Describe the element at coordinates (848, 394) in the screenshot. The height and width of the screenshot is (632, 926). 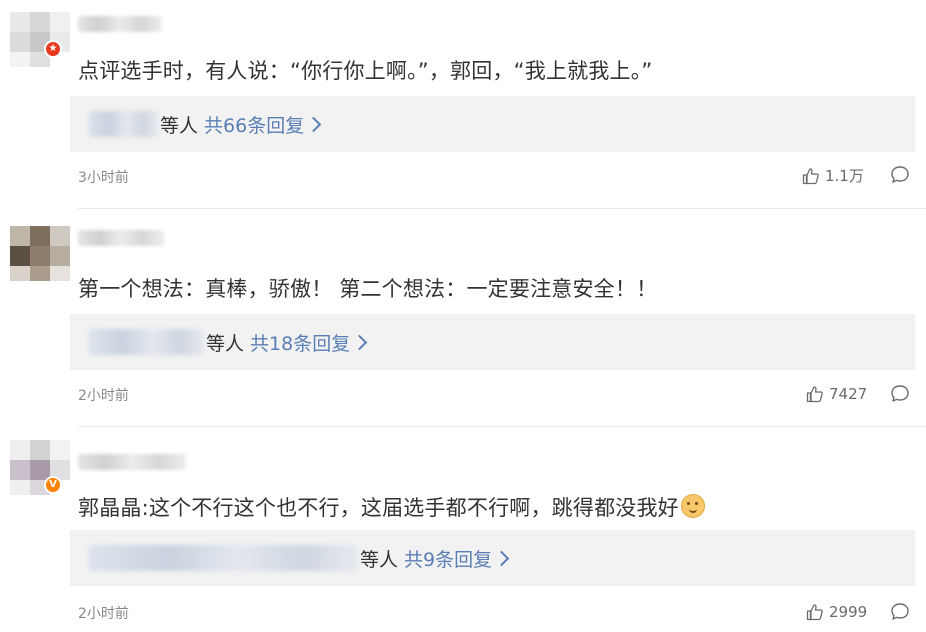
I see `like-count: 7427` at that location.